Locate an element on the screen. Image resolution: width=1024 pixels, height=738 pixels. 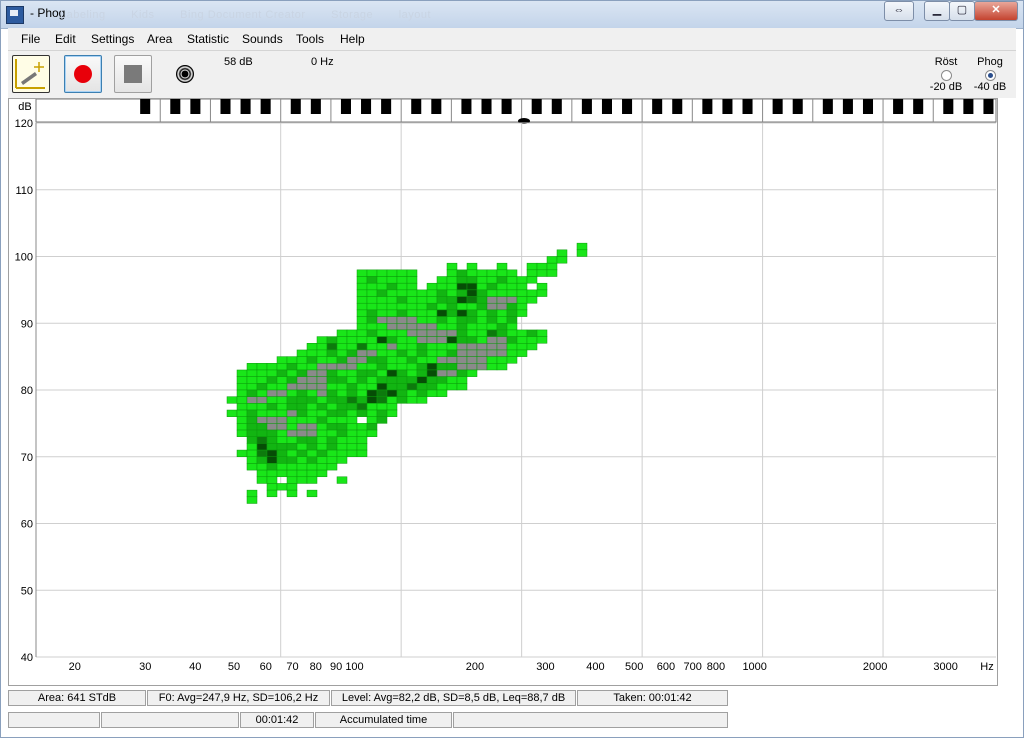
calibrate-button is located at coordinates (31, 74).